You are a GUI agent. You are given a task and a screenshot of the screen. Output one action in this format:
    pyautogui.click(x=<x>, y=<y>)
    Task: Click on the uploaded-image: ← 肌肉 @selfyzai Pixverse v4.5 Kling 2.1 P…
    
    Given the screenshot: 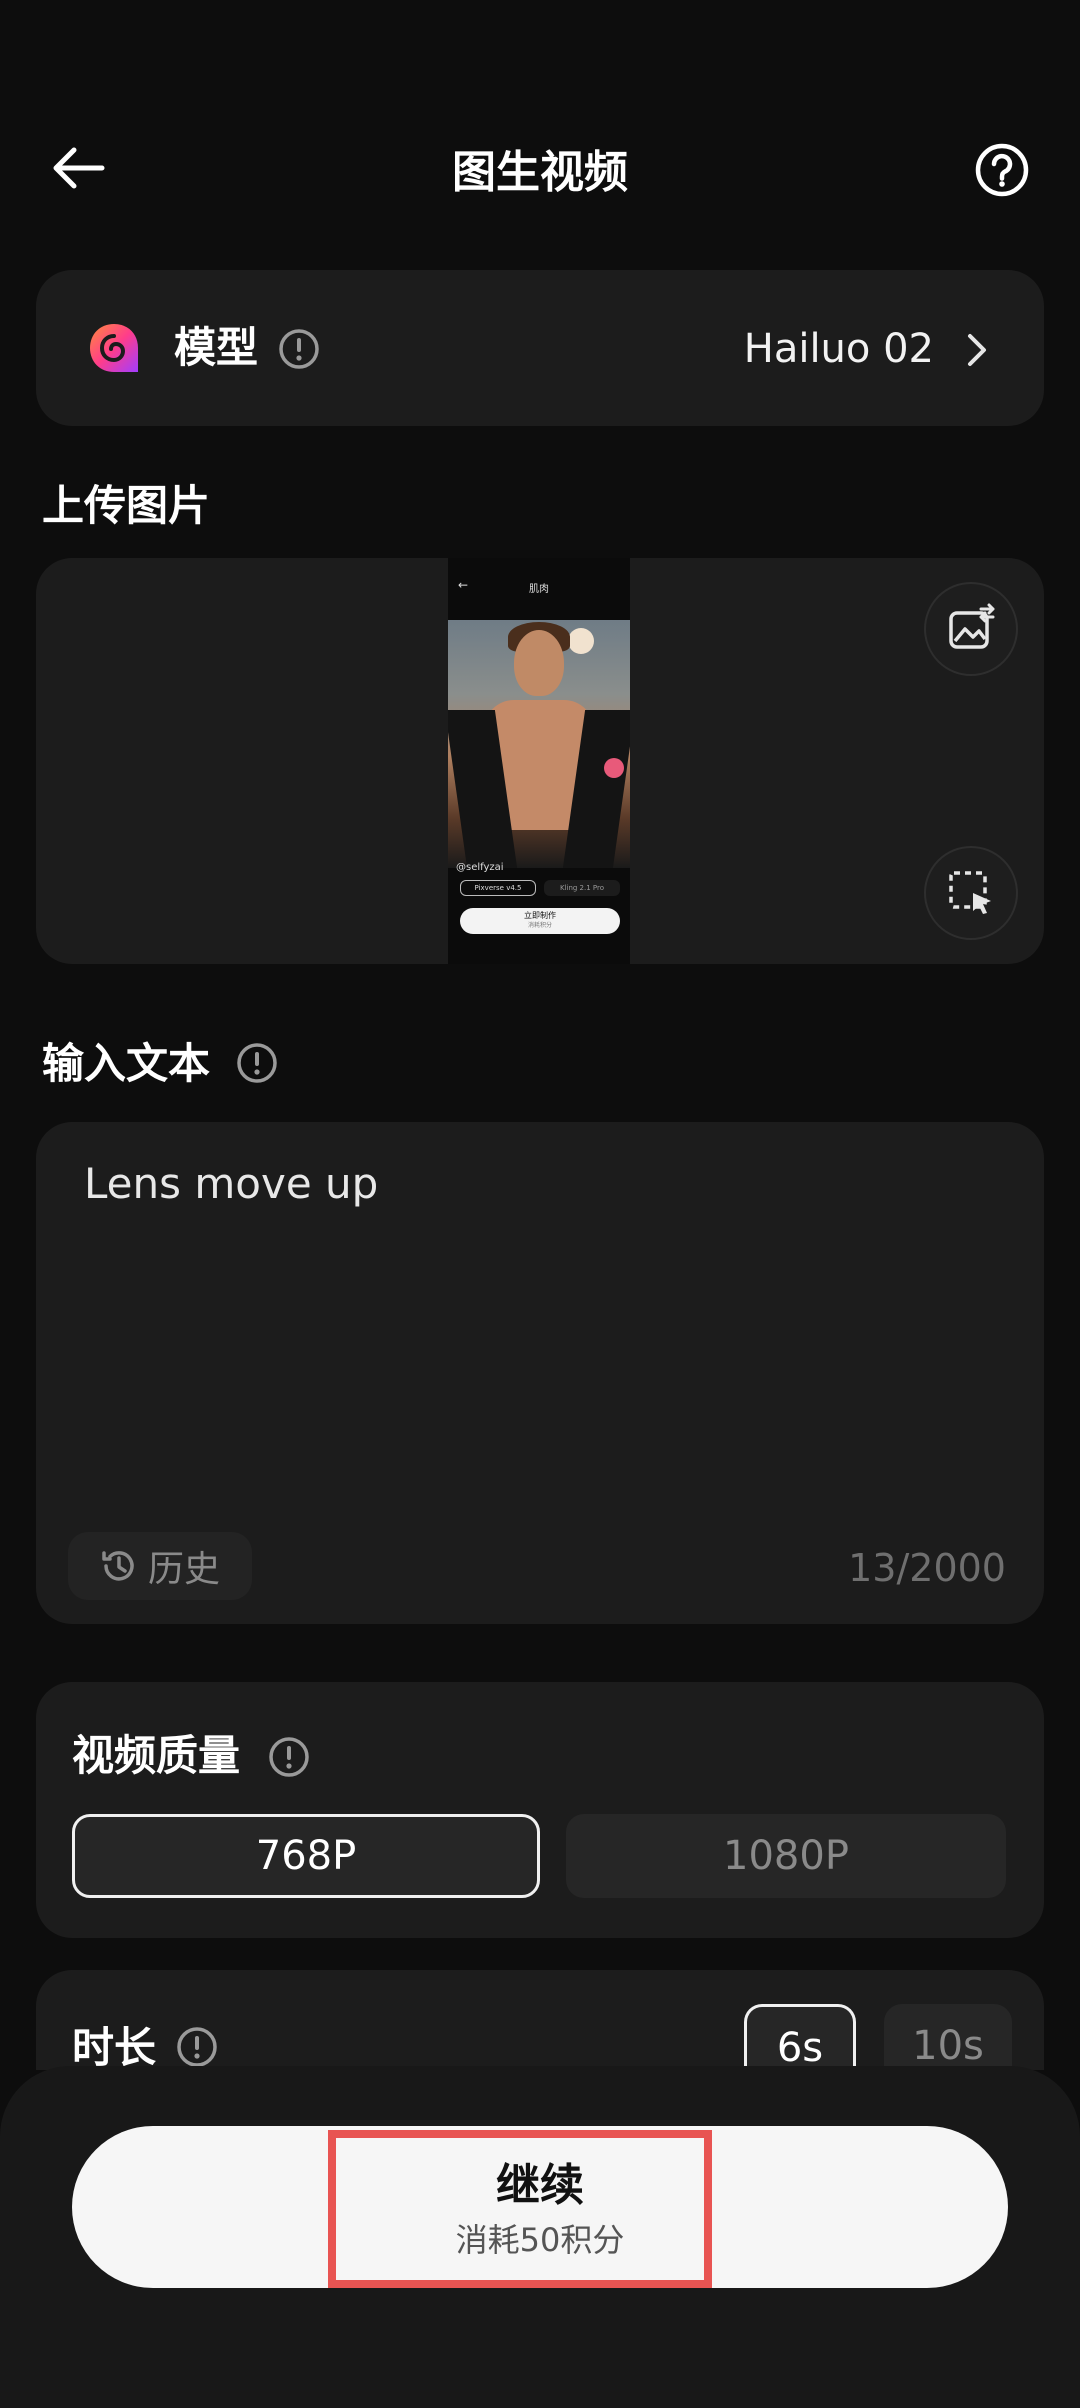 What is the action you would take?
    pyautogui.click(x=539, y=761)
    